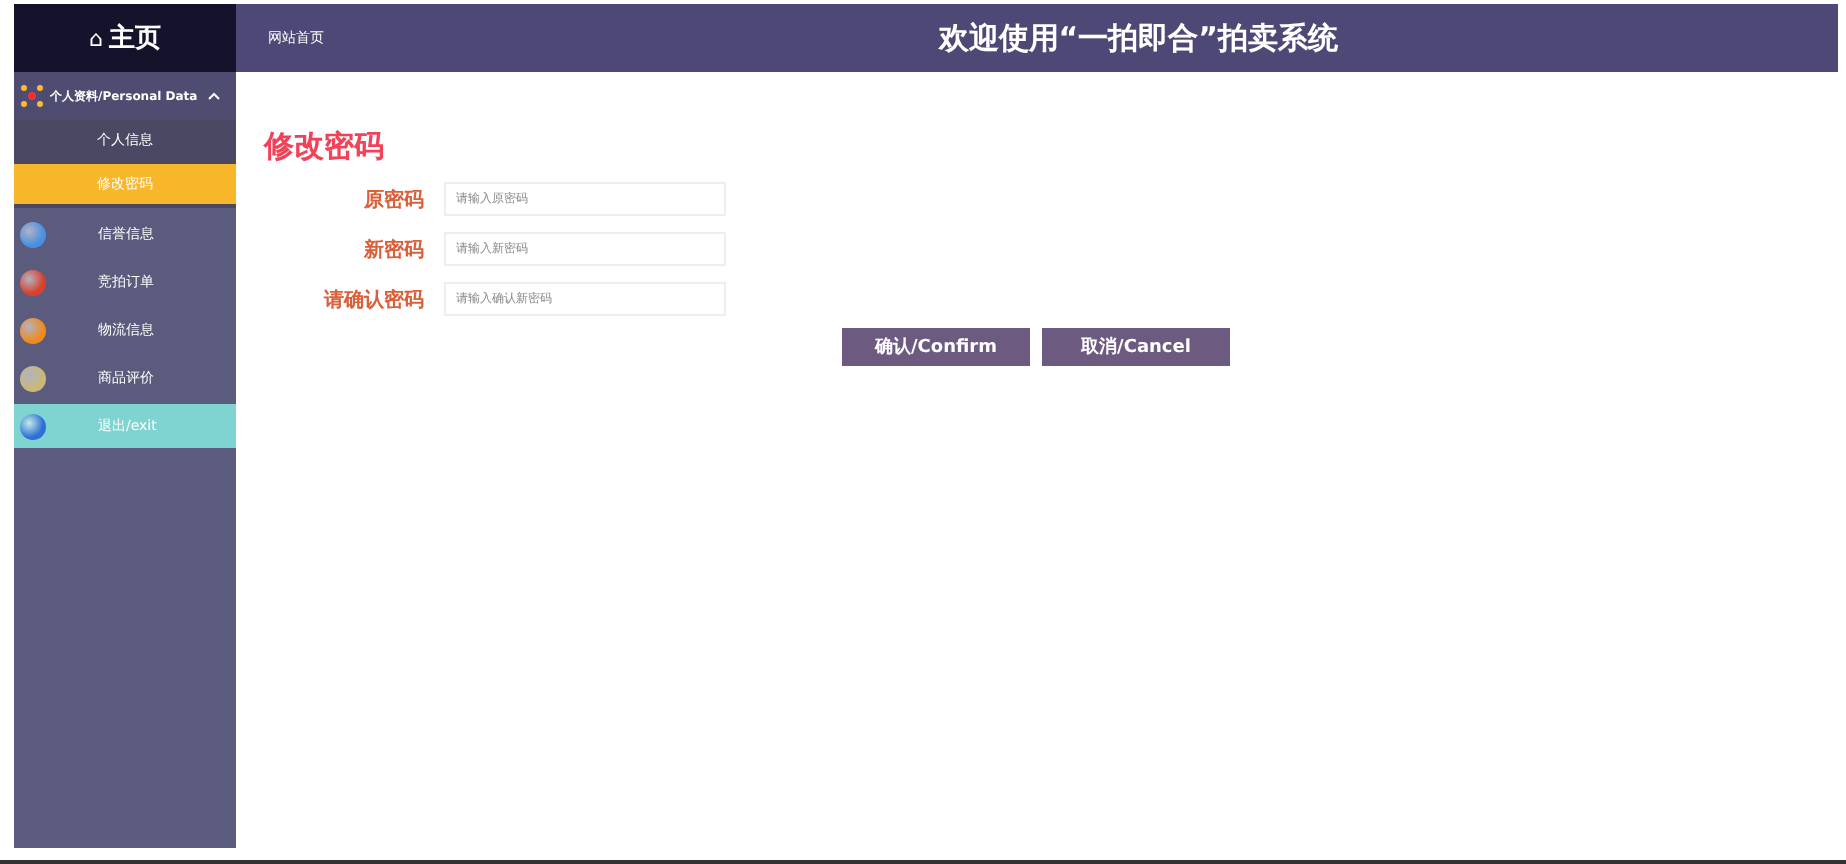 The height and width of the screenshot is (864, 1846). I want to click on field-label: 请确认密码, so click(372, 300).